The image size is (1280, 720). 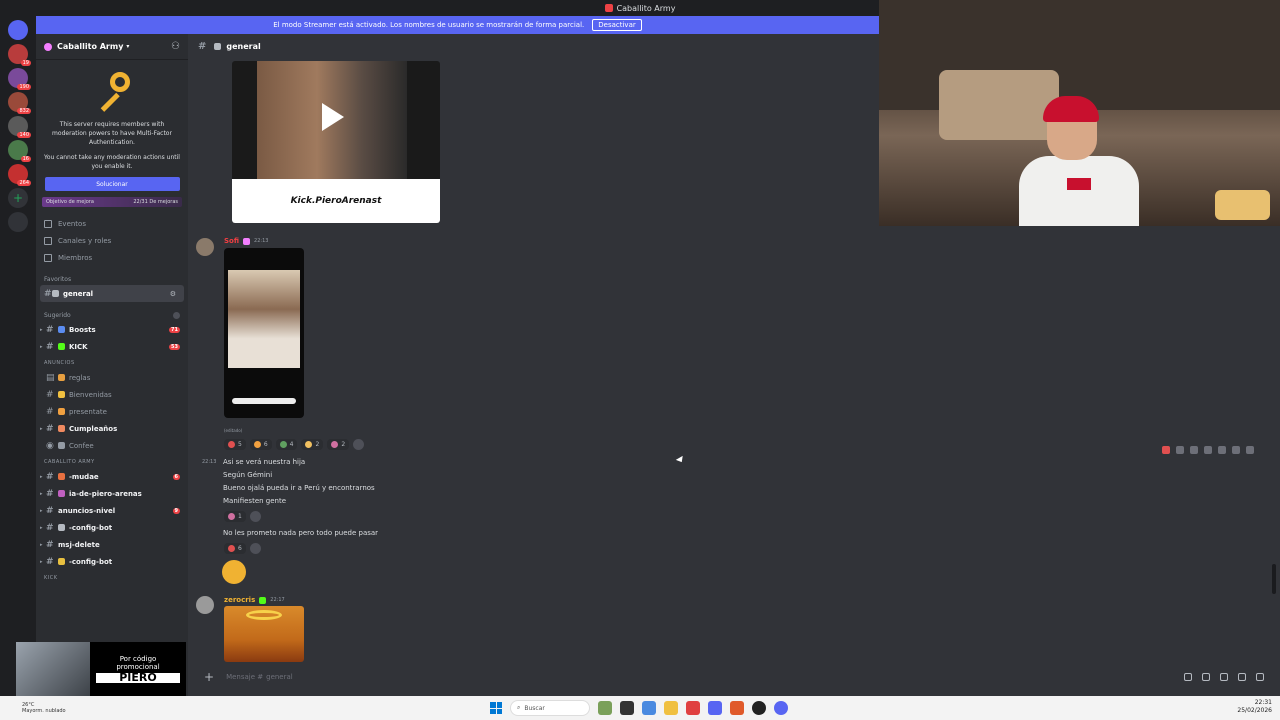 What do you see at coordinates (734, 677) in the screenshot?
I see `message-composer: + Mensaje # general` at bounding box center [734, 677].